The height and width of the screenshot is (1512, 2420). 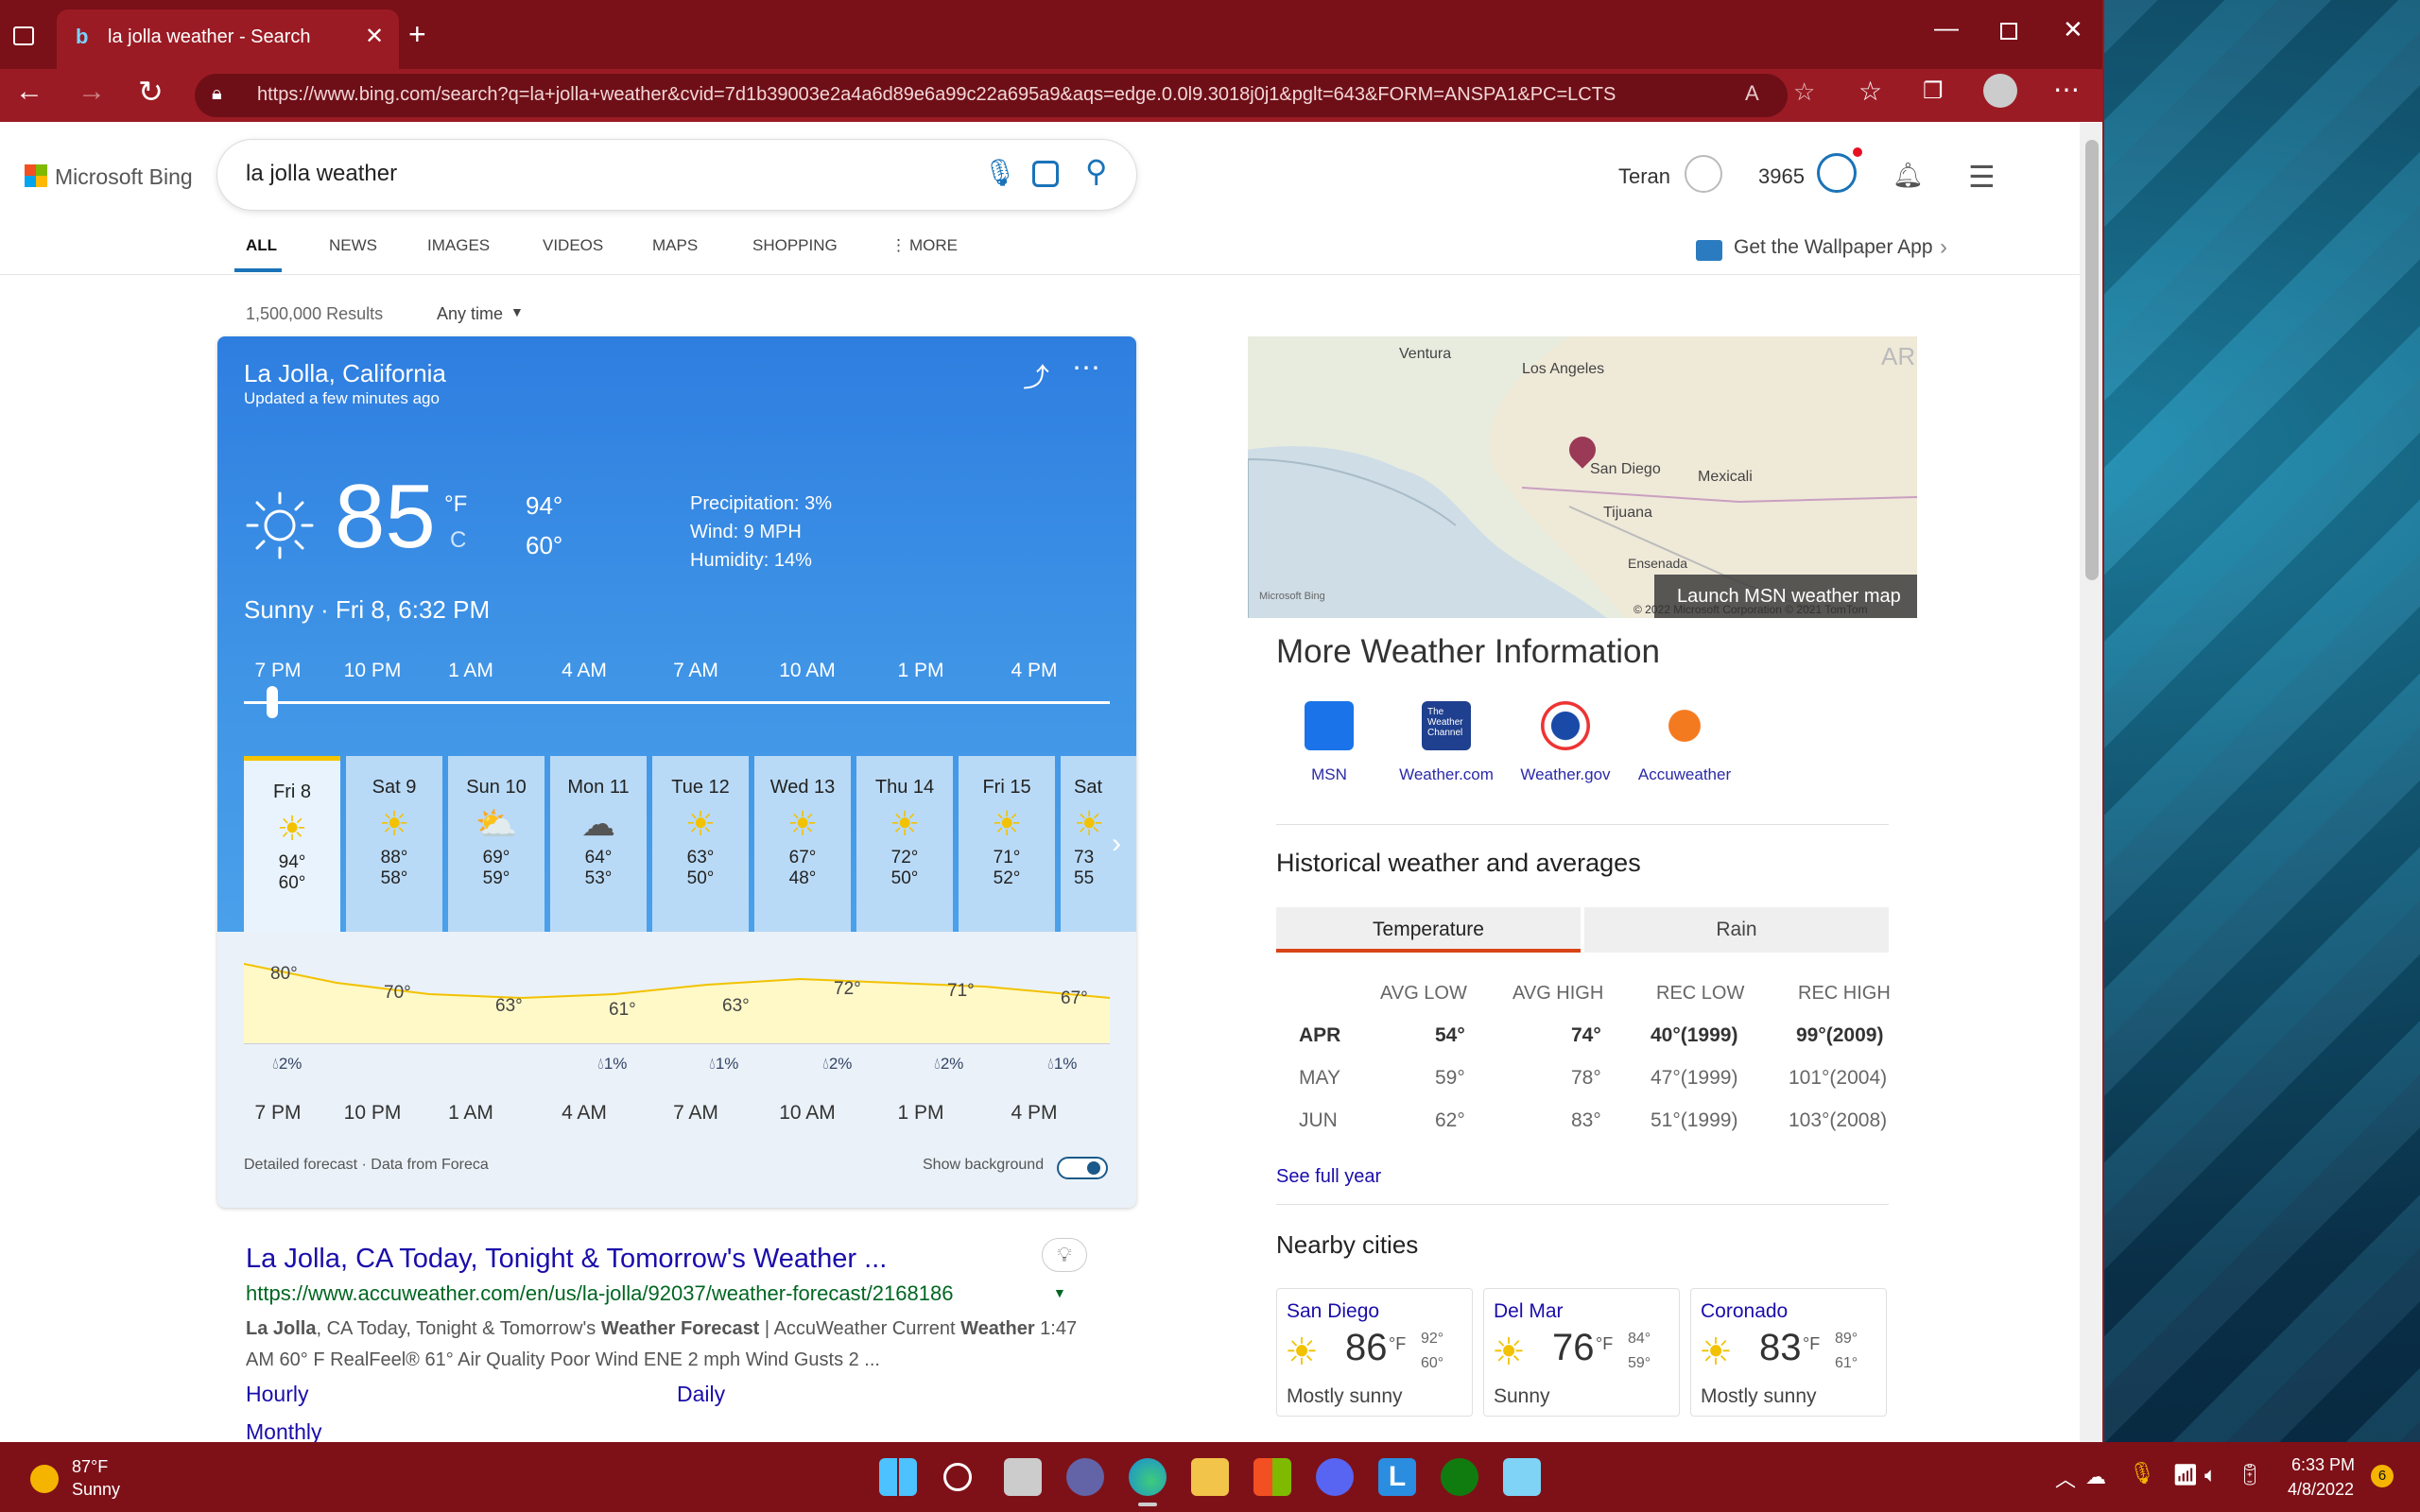 I want to click on show-hidden-icons-chevron: ︿, so click(x=2065, y=1478).